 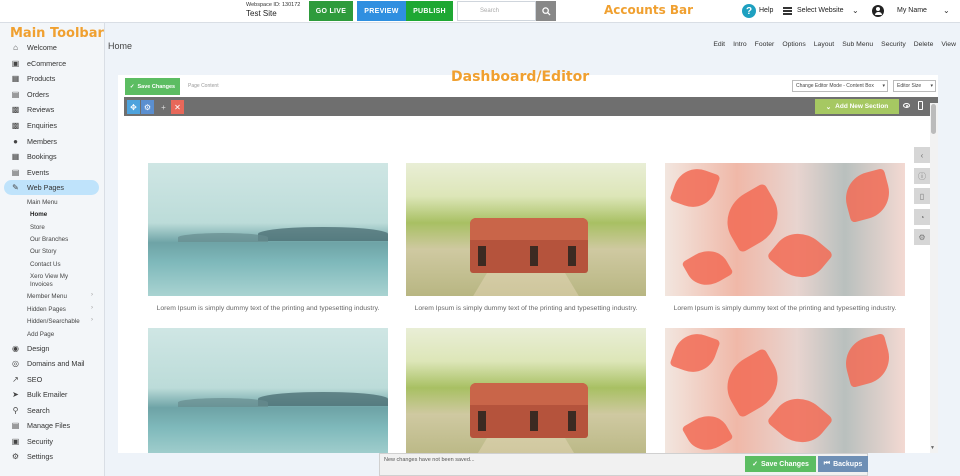 What do you see at coordinates (133, 107) in the screenshot?
I see `move-icon: ✥` at bounding box center [133, 107].